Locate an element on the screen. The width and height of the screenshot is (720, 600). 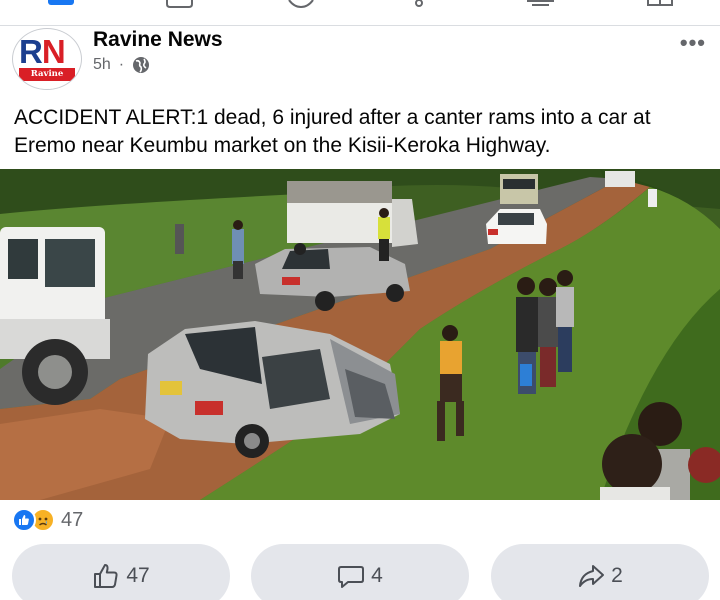
avatar: RN Ravine News is located at coordinates (47, 59).